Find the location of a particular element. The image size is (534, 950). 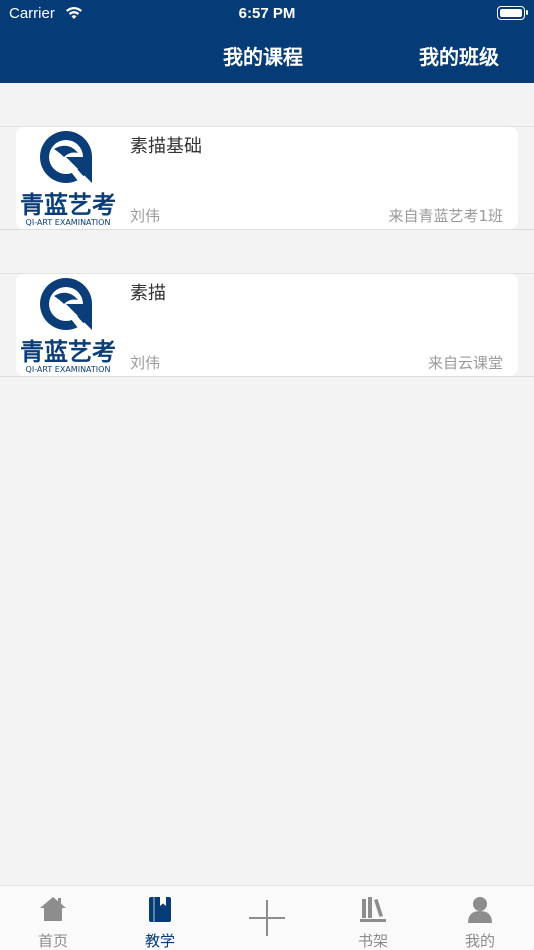

course-title: 素描基础 is located at coordinates (166, 146).